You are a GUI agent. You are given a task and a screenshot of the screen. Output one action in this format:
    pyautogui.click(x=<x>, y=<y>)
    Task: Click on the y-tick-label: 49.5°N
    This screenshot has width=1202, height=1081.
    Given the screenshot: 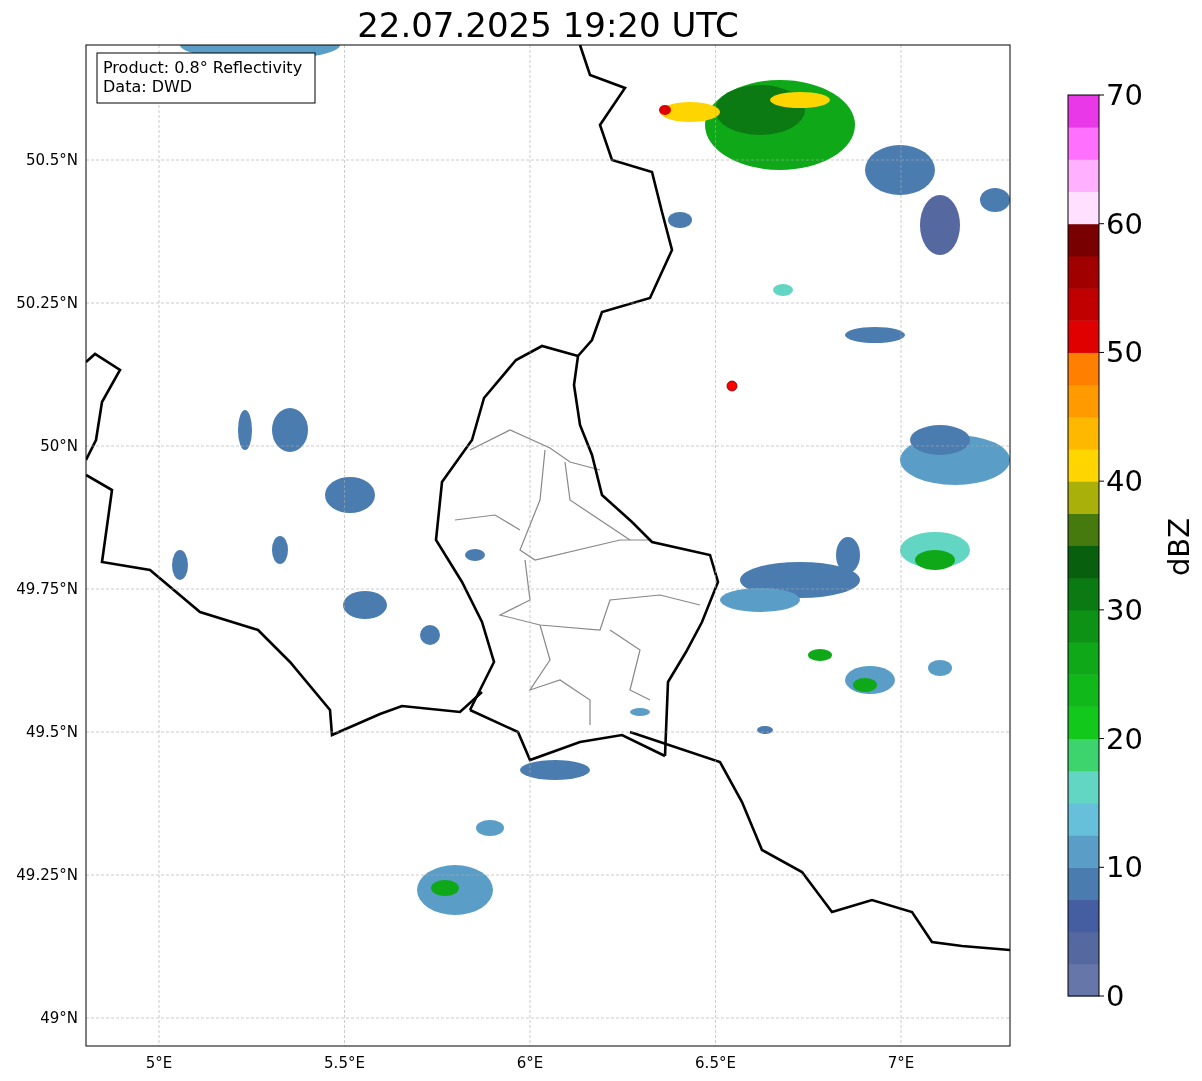 What is the action you would take?
    pyautogui.click(x=51, y=732)
    